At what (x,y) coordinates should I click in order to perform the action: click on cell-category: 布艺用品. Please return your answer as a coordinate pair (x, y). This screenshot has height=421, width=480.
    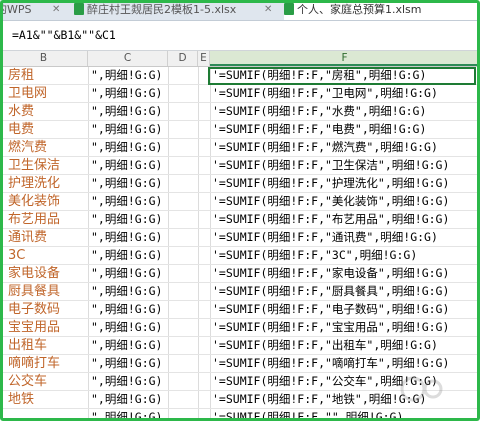
    Looking at the image, I should click on (48, 219).